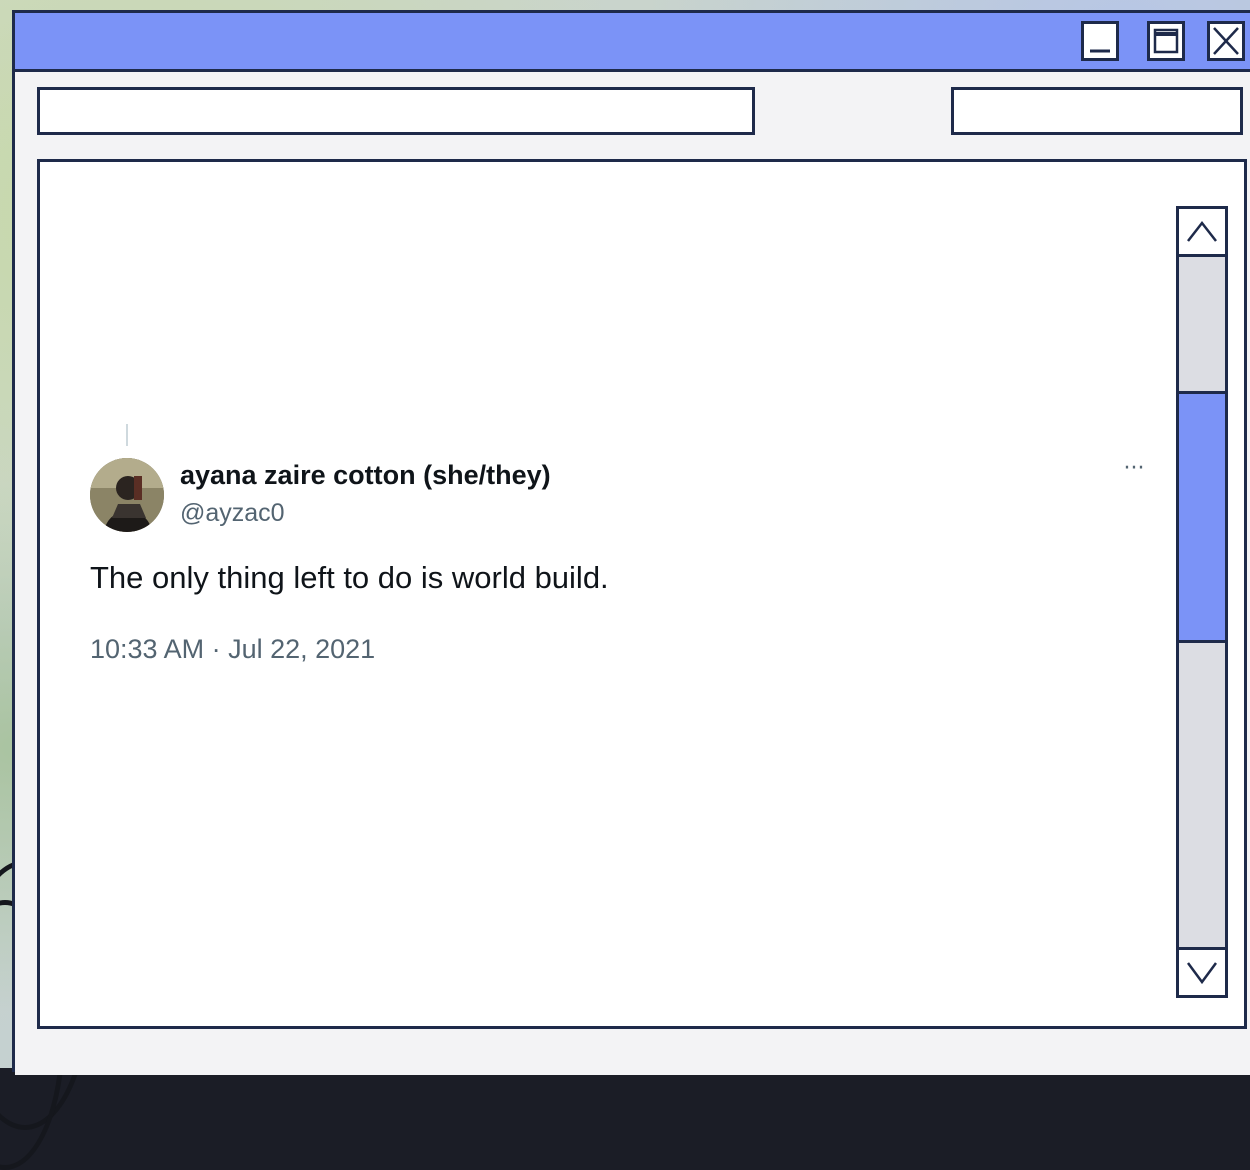  What do you see at coordinates (1202, 973) in the screenshot?
I see `chevron-down-icon` at bounding box center [1202, 973].